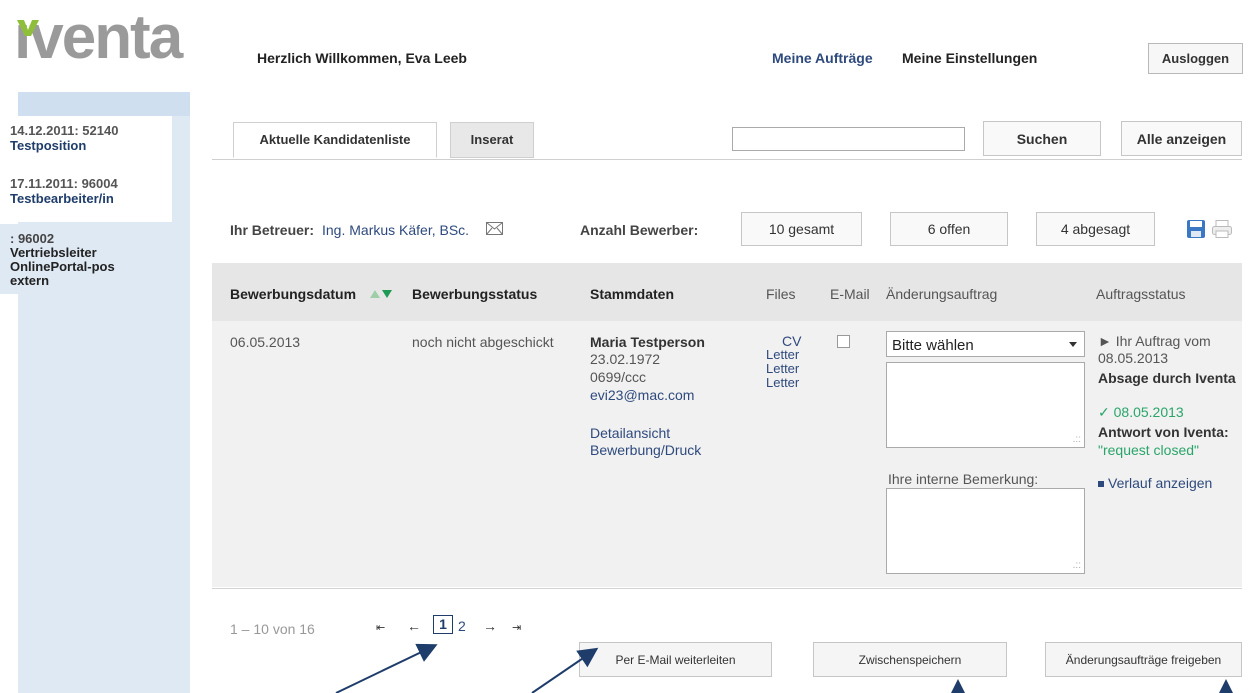 The image size is (1252, 693). What do you see at coordinates (630, 433) in the screenshot?
I see `detail-view-link: Detailansicht` at bounding box center [630, 433].